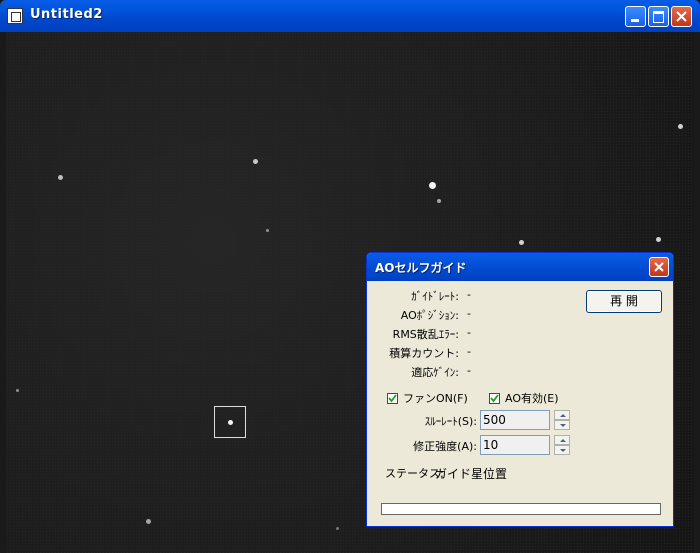  Describe the element at coordinates (425, 334) in the screenshot. I see `rms-error-label: RMS散乱ｴﾗｰ:` at that location.